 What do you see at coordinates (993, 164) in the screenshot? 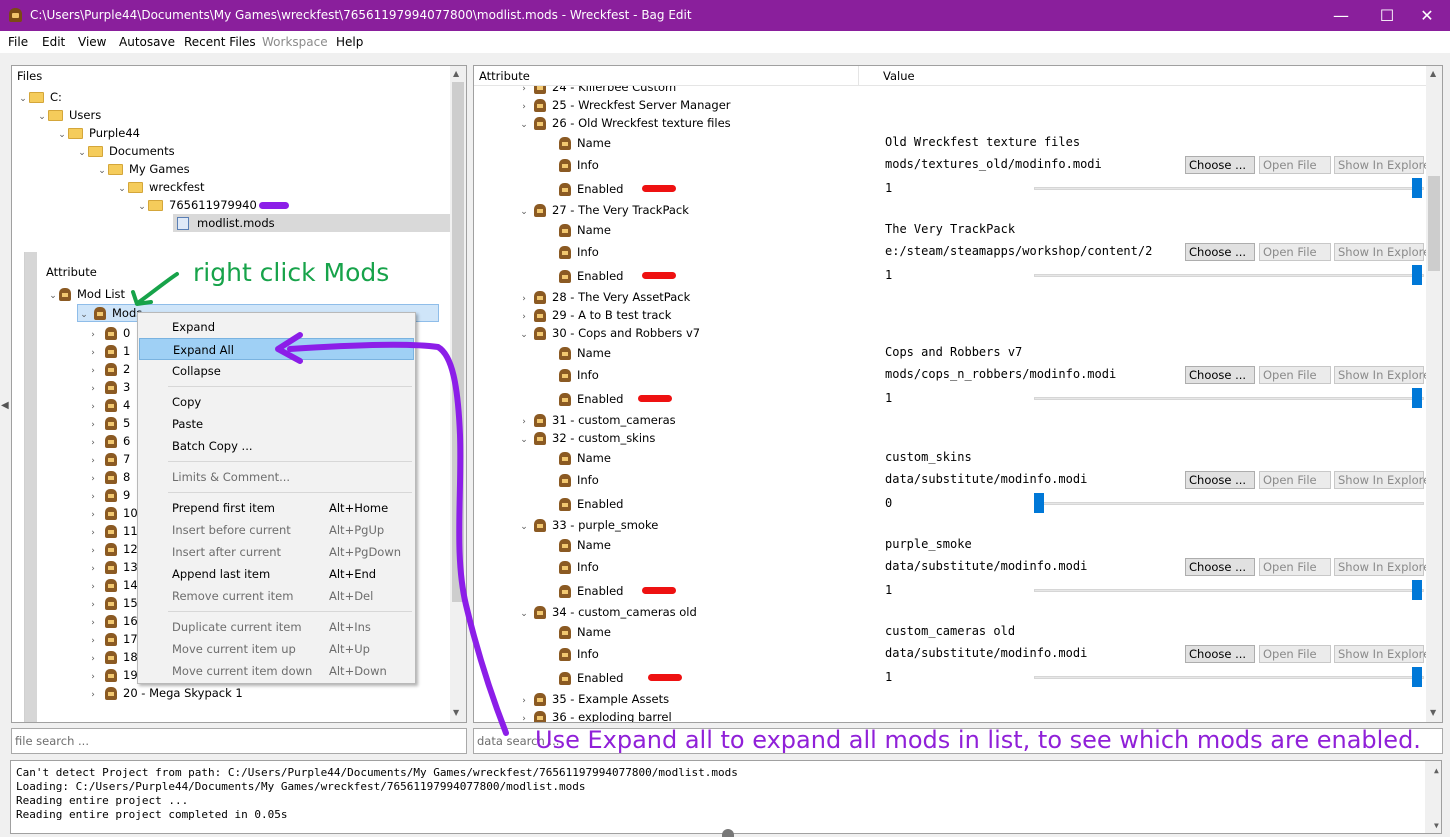
I see `value-info: mods/textures_old/modinfo.modi` at bounding box center [993, 164].